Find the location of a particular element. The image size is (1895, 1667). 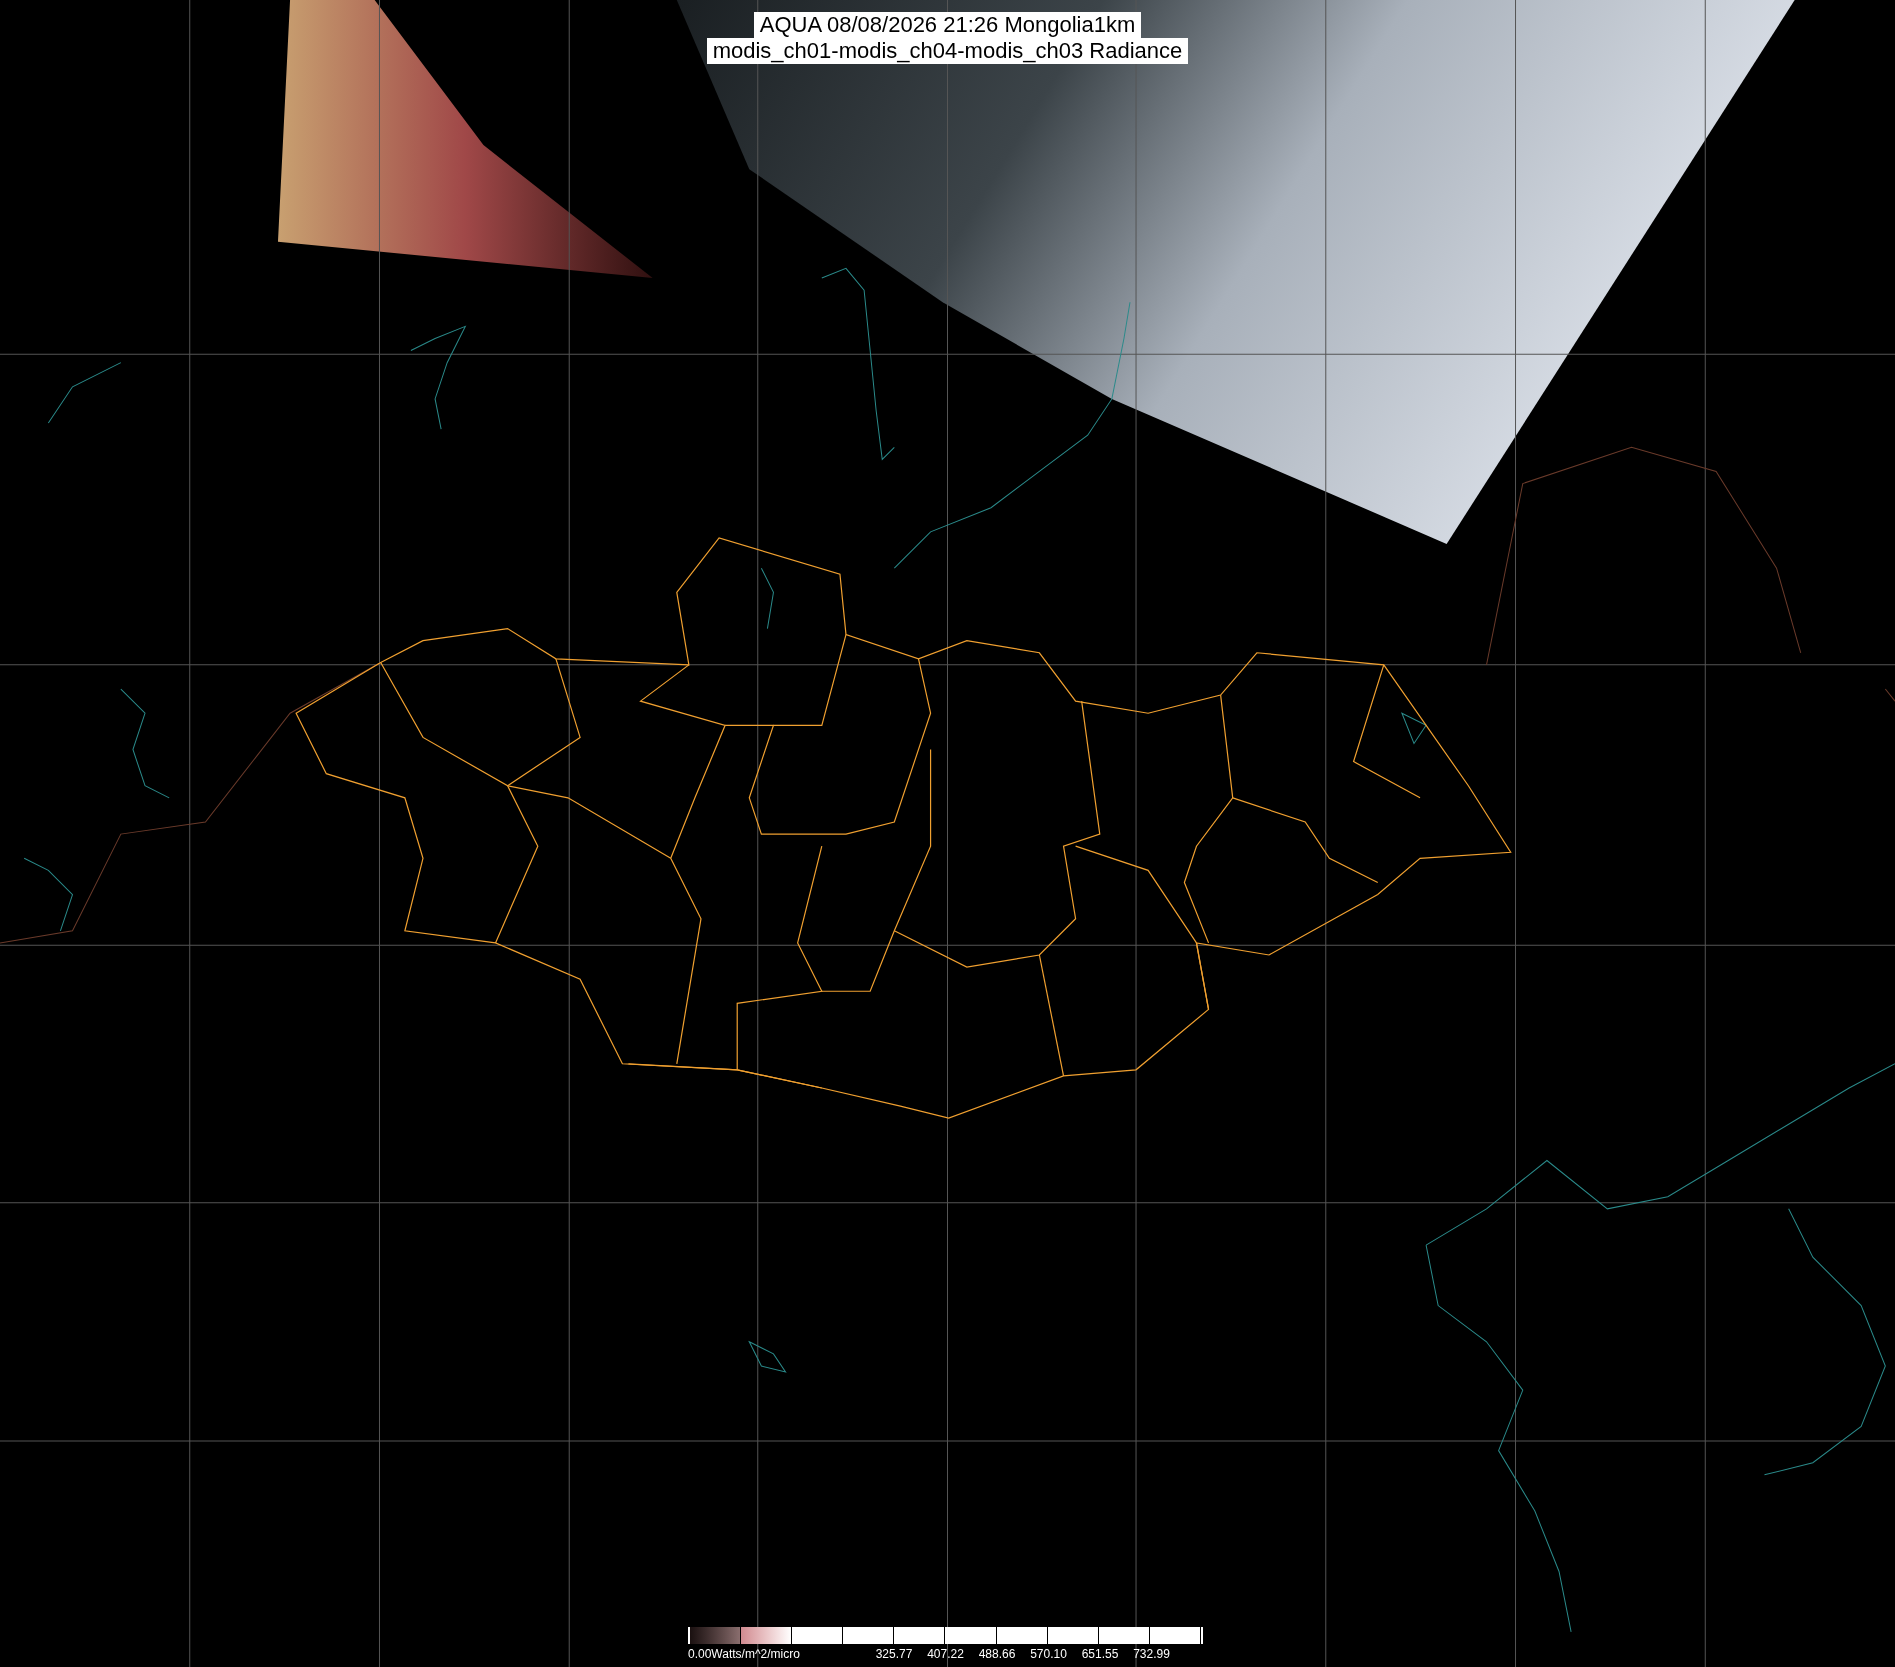

scale-tick-label: 570.10 is located at coordinates (1048, 1654).